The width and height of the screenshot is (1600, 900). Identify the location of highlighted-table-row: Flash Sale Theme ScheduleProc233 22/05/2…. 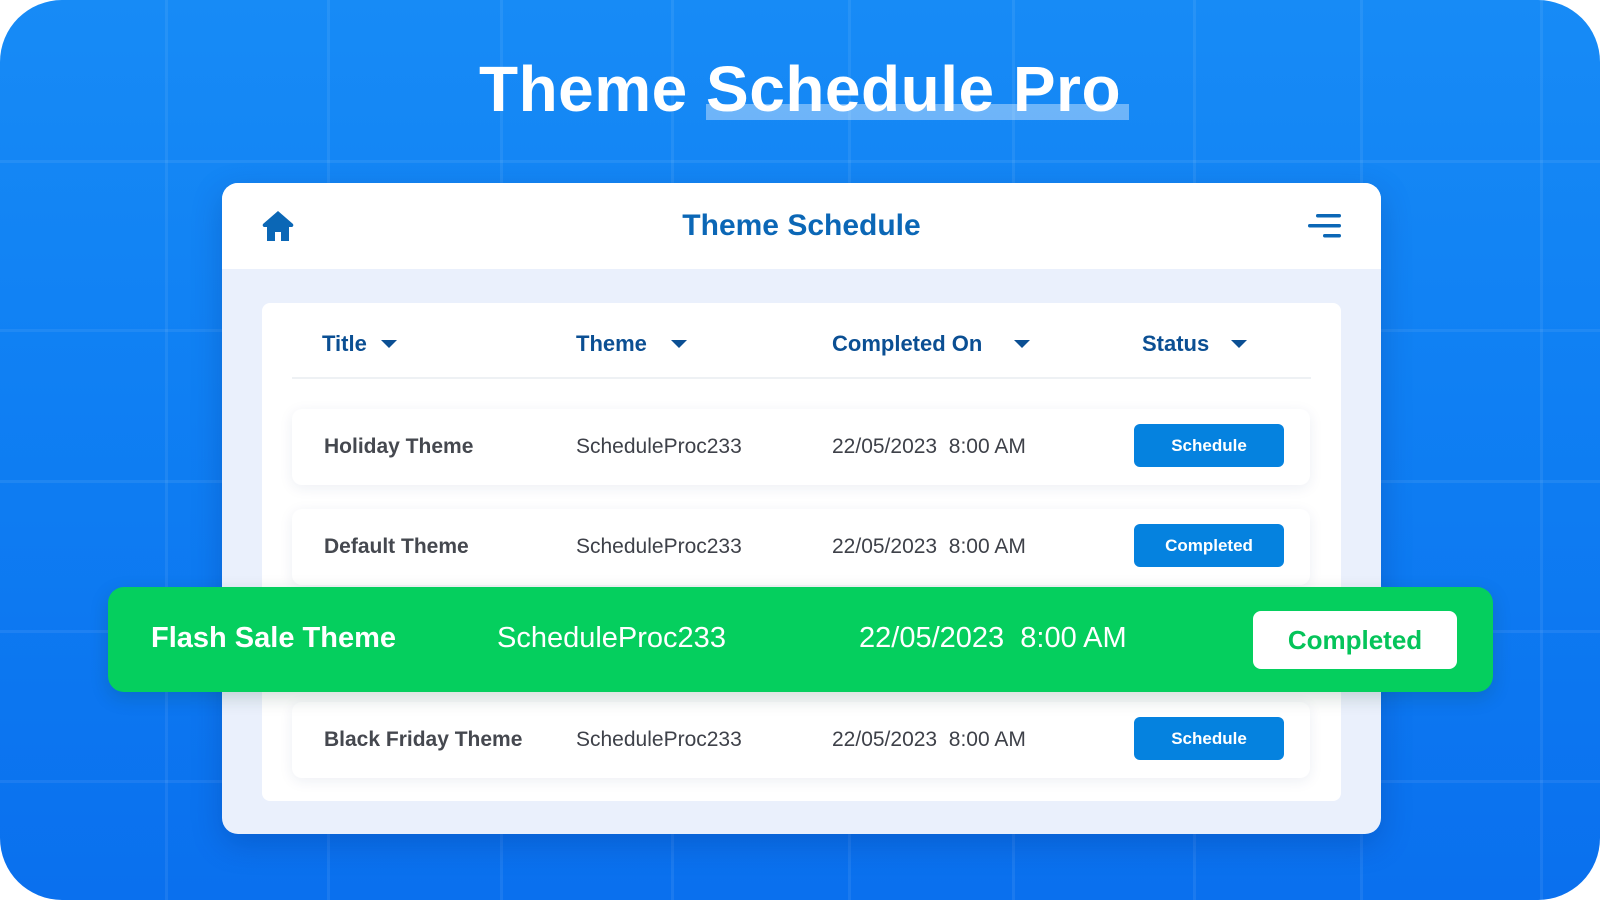
(800, 639).